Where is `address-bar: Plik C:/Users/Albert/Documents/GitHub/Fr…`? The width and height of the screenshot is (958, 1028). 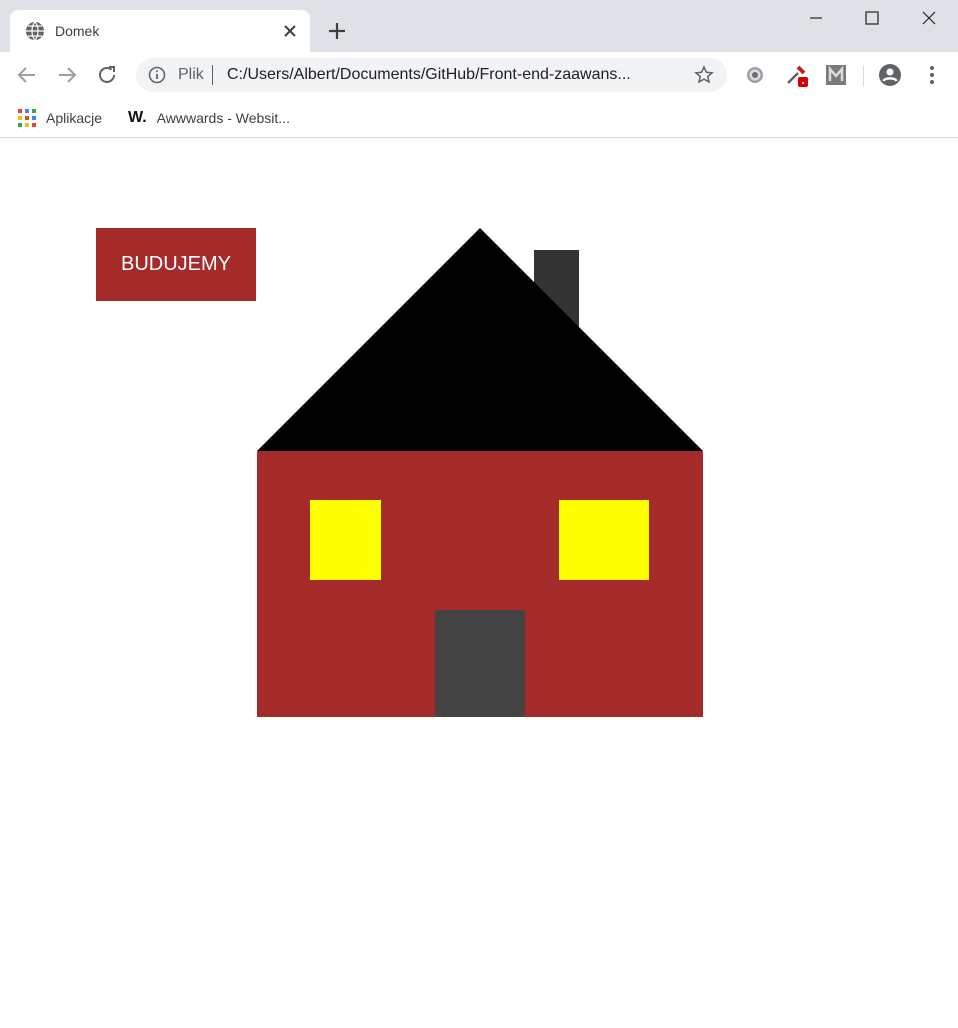 address-bar: Plik C:/Users/Albert/Documents/GitHub/Fr… is located at coordinates (431, 75).